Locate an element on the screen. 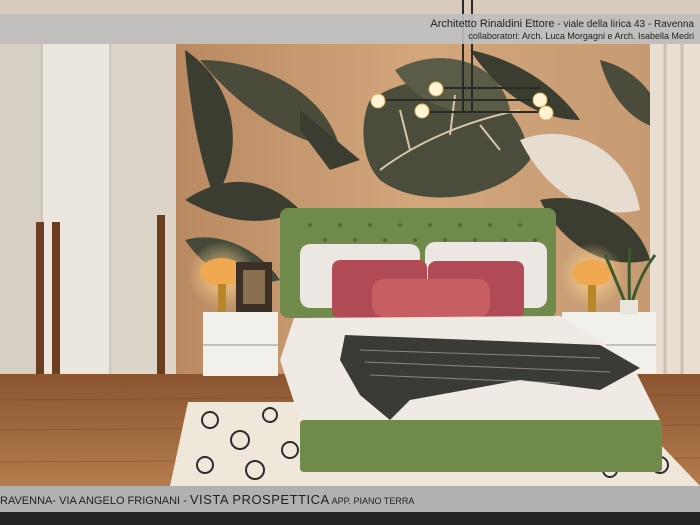 The height and width of the screenshot is (525, 700). right-lamp-shade is located at coordinates (592, 273).